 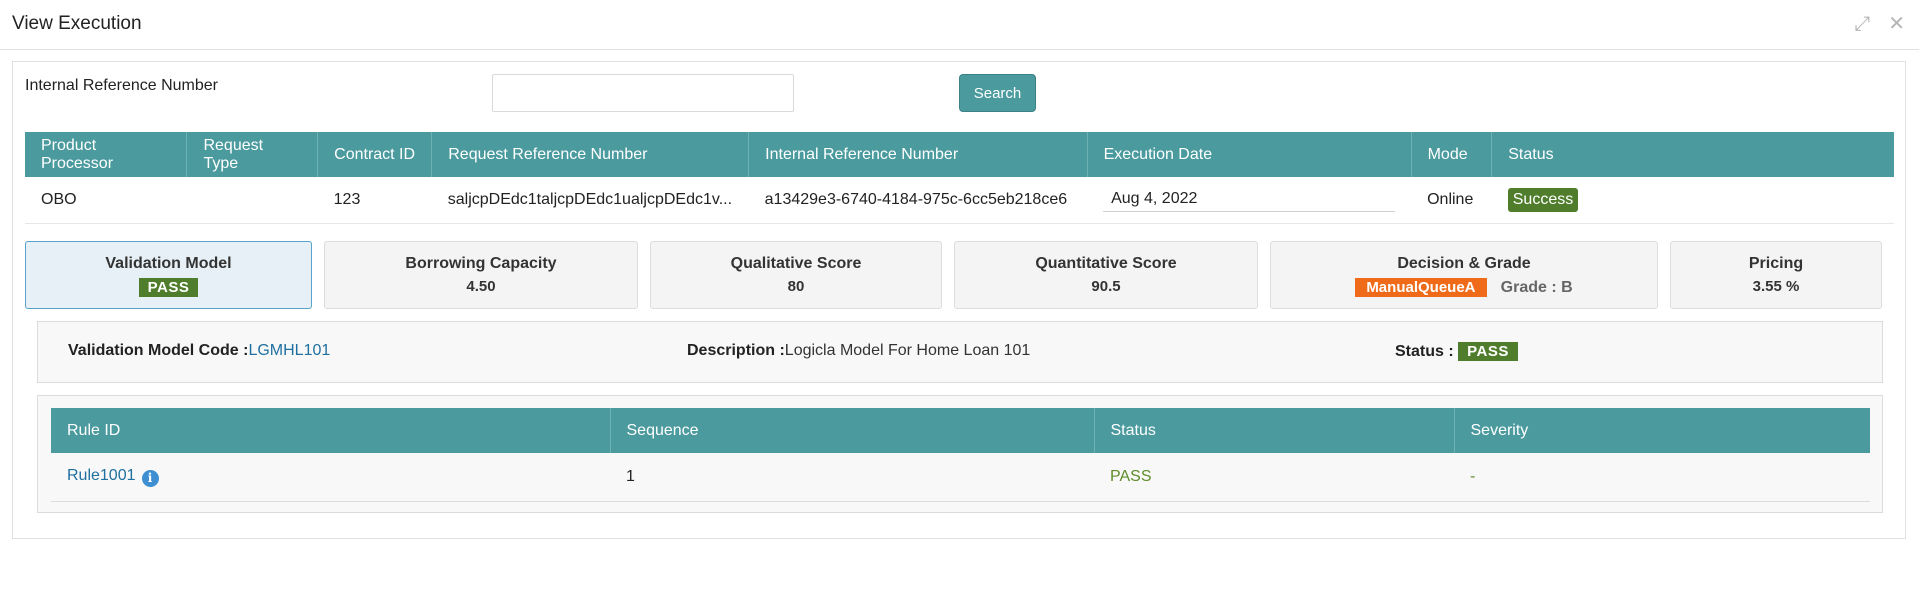 I want to click on rules-table-header: Rule ID Sequence Status Severity, so click(x=960, y=430).